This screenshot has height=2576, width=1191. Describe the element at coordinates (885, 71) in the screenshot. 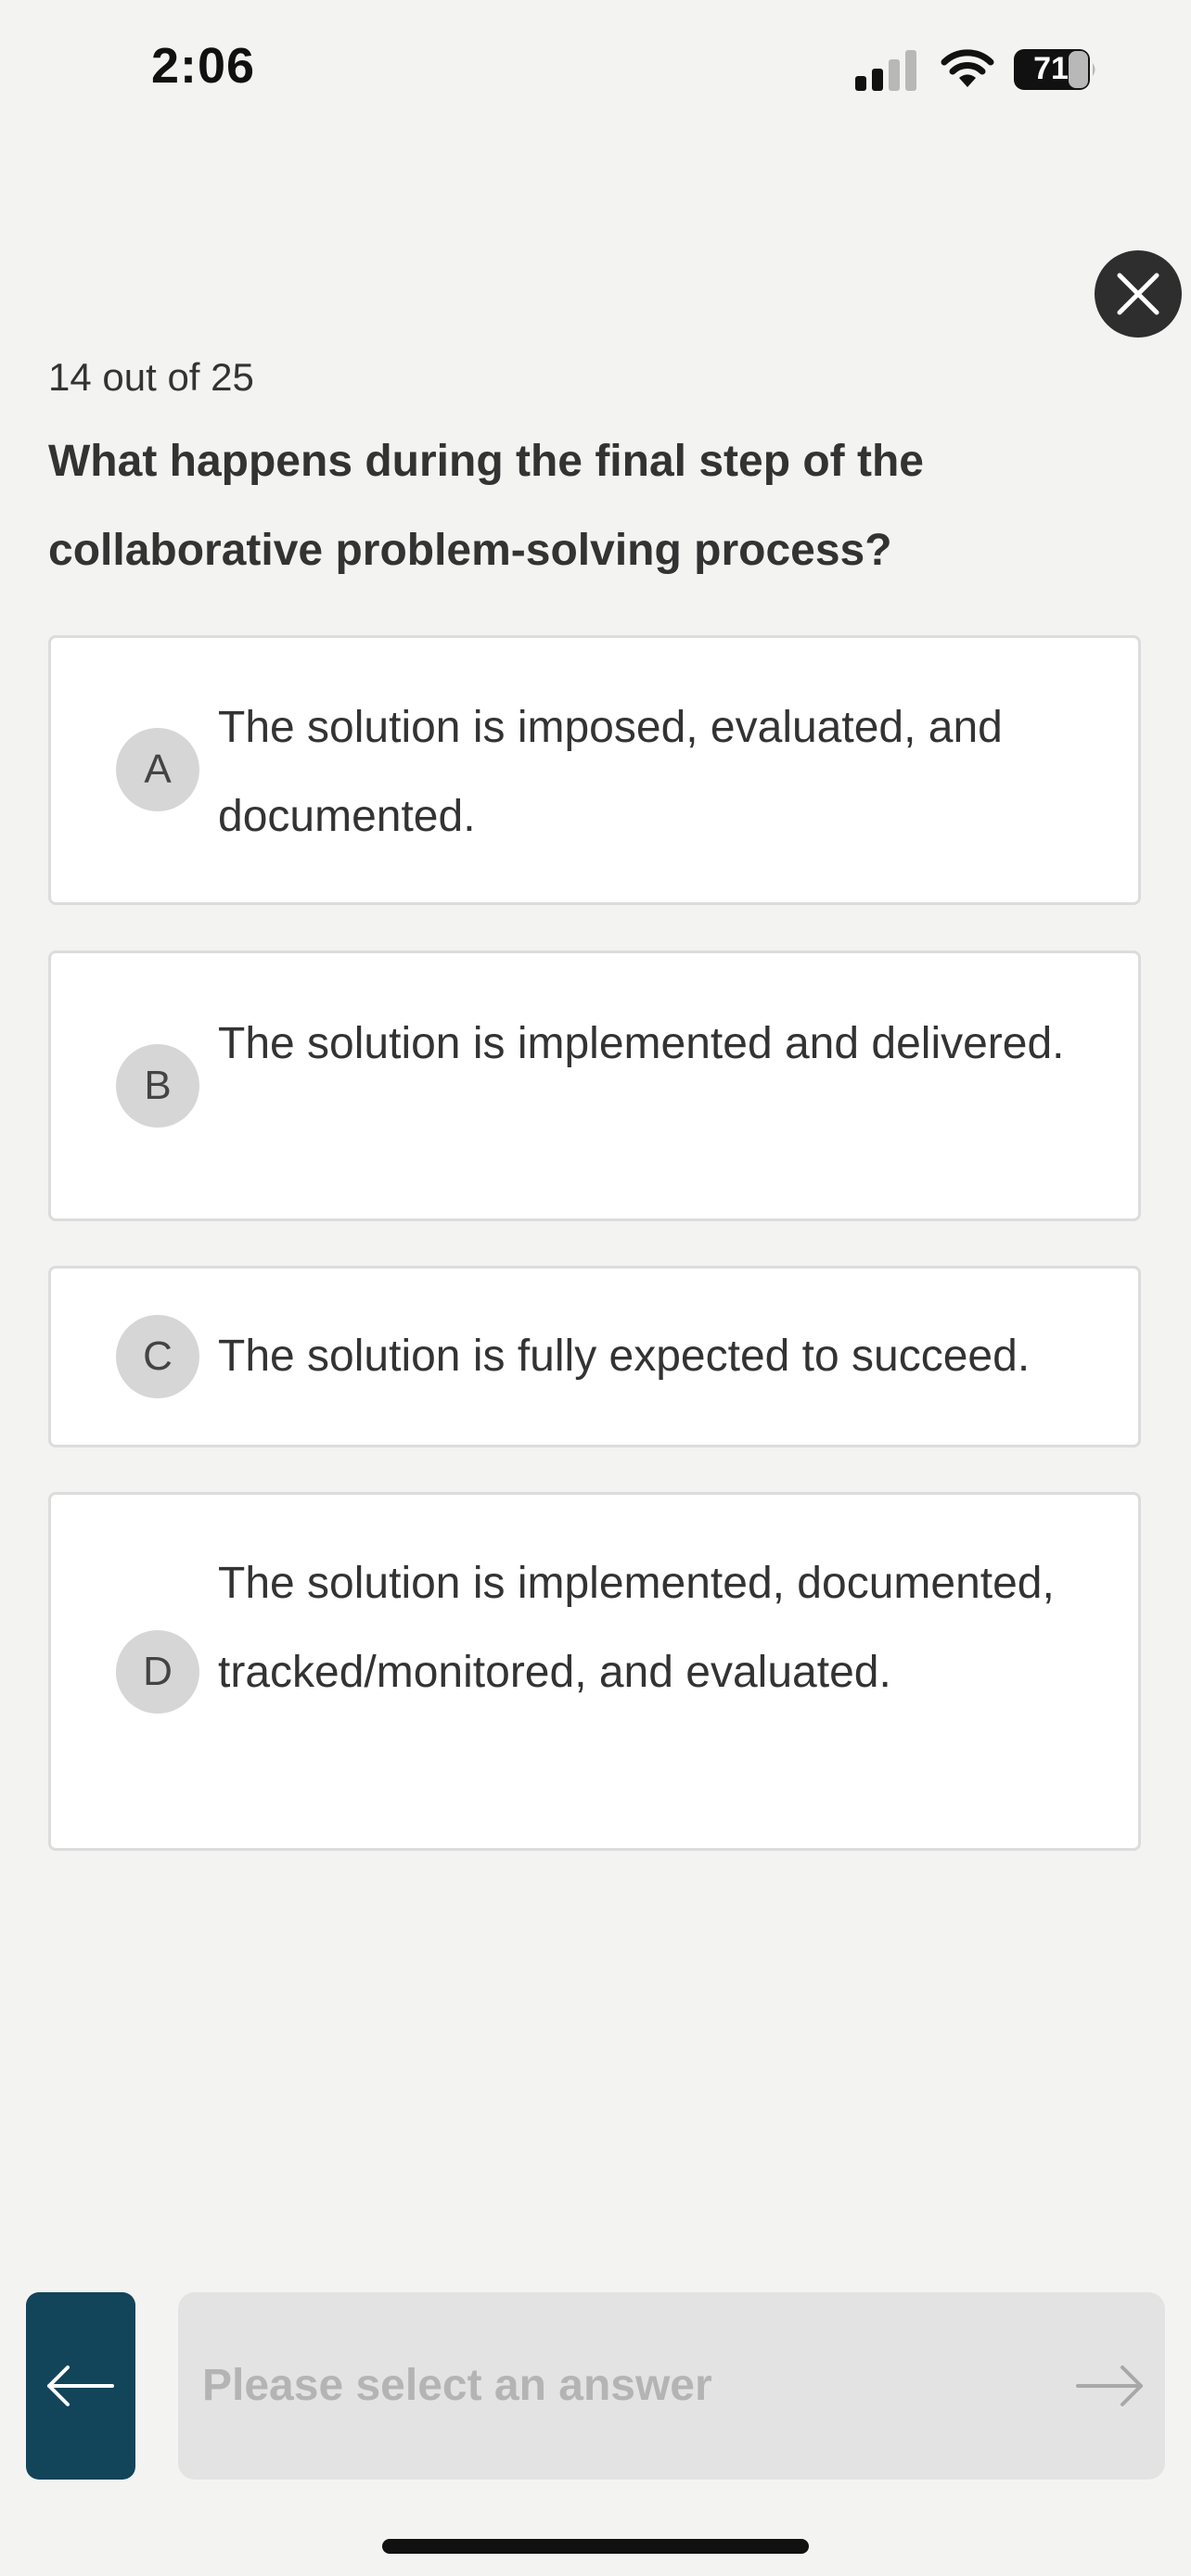

I see `signal-icon` at that location.